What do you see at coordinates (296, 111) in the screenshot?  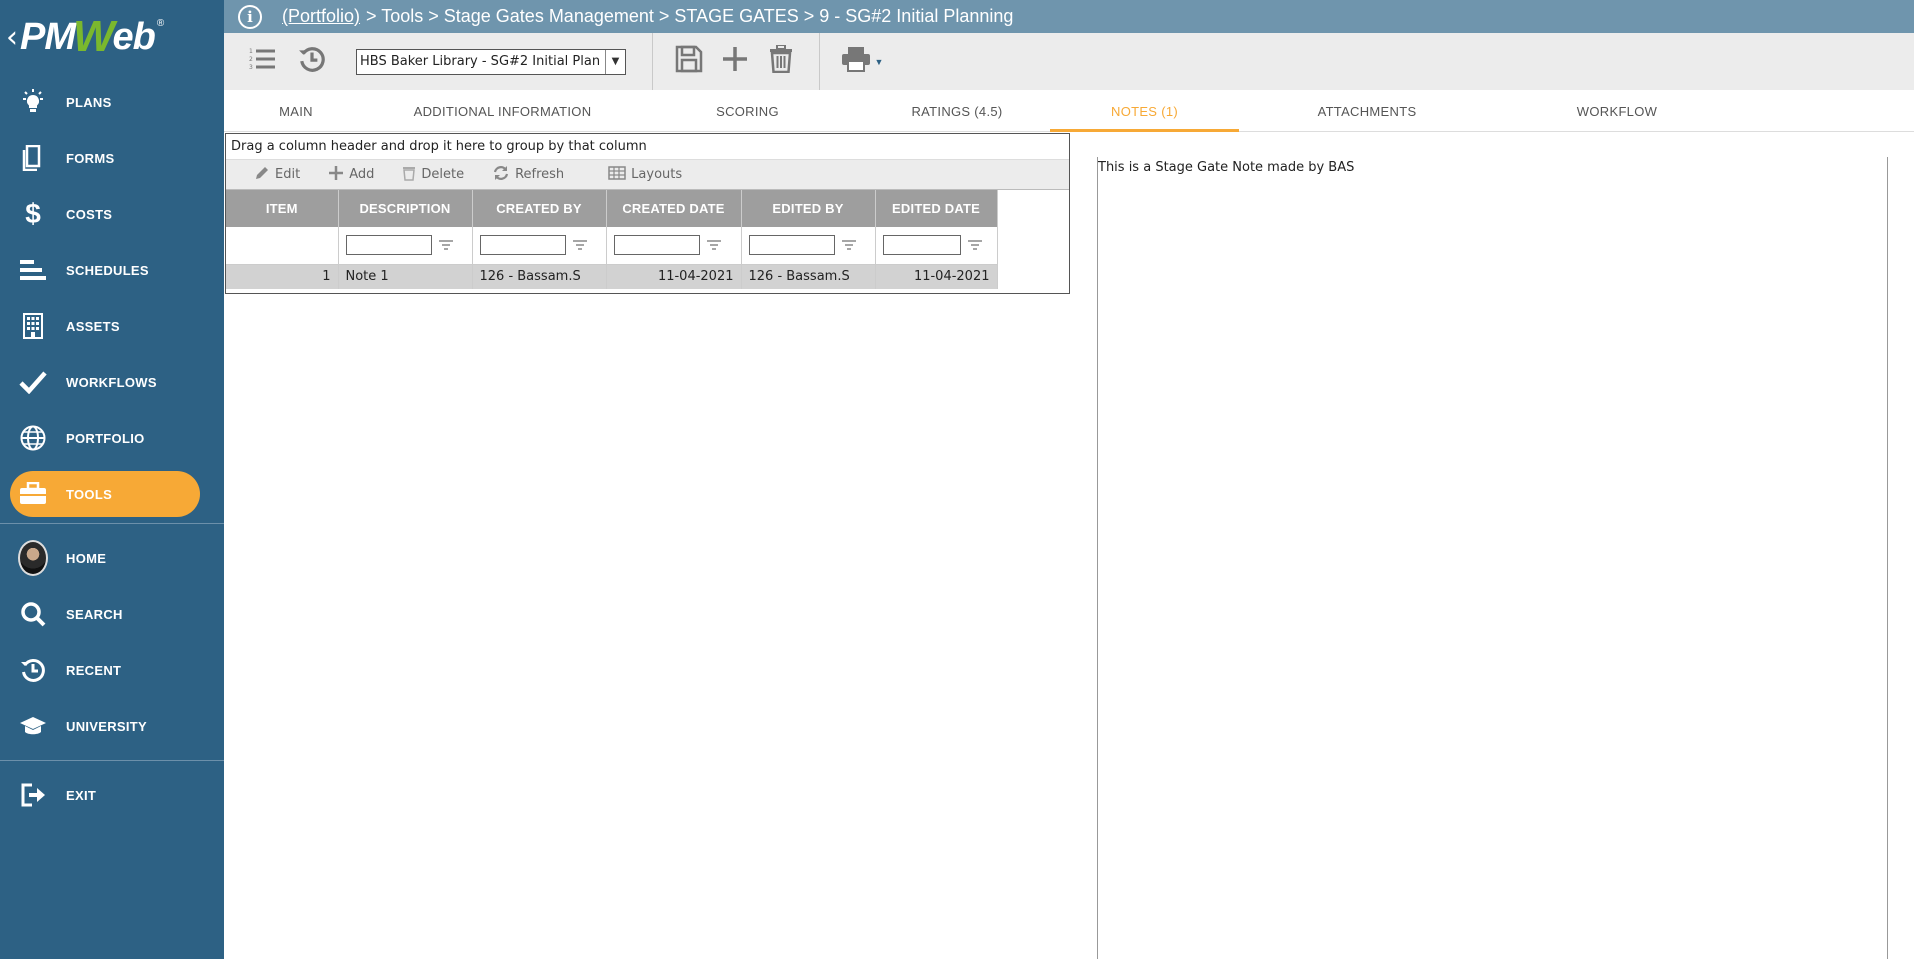 I see `tab-main: MAIN` at bounding box center [296, 111].